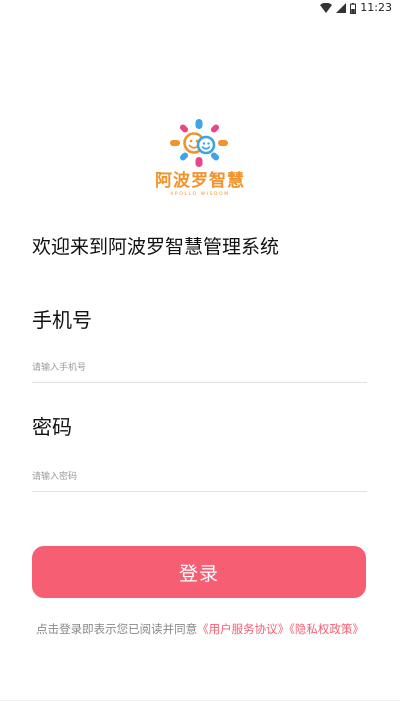 The height and width of the screenshot is (710, 400). Describe the element at coordinates (200, 700) in the screenshot. I see `divider` at that location.